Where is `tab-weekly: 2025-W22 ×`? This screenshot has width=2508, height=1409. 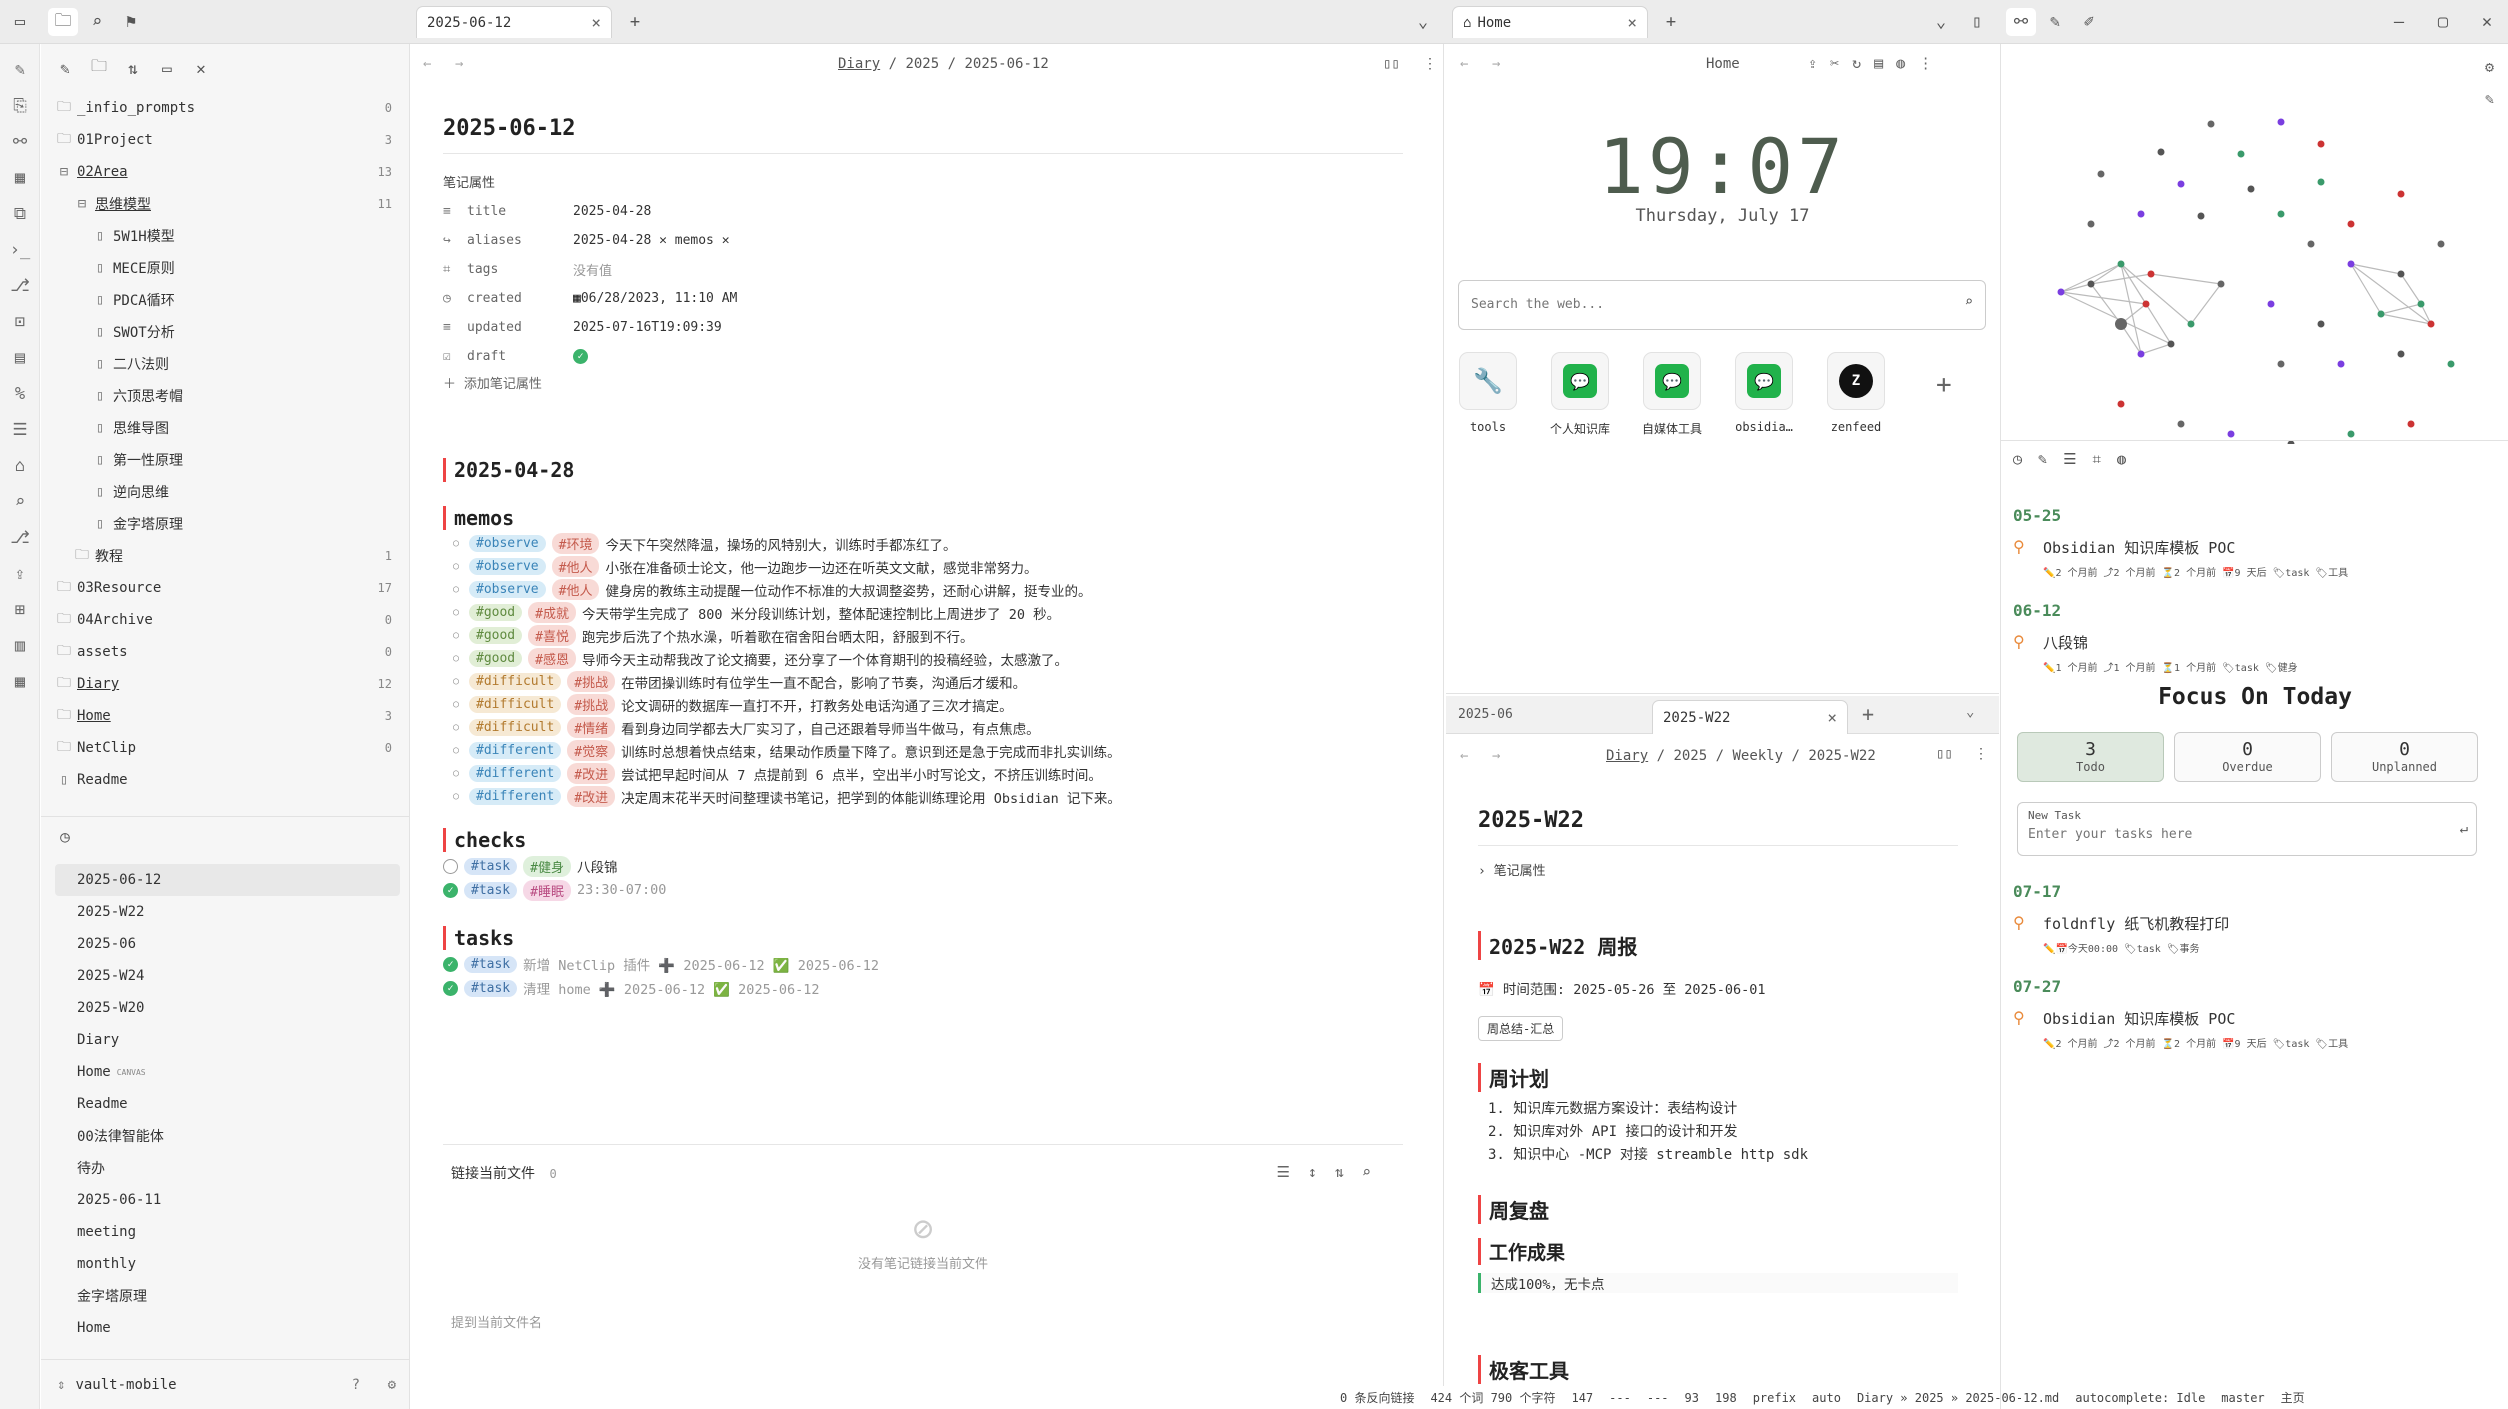
tab-weekly: 2025-W22 × is located at coordinates (1750, 717).